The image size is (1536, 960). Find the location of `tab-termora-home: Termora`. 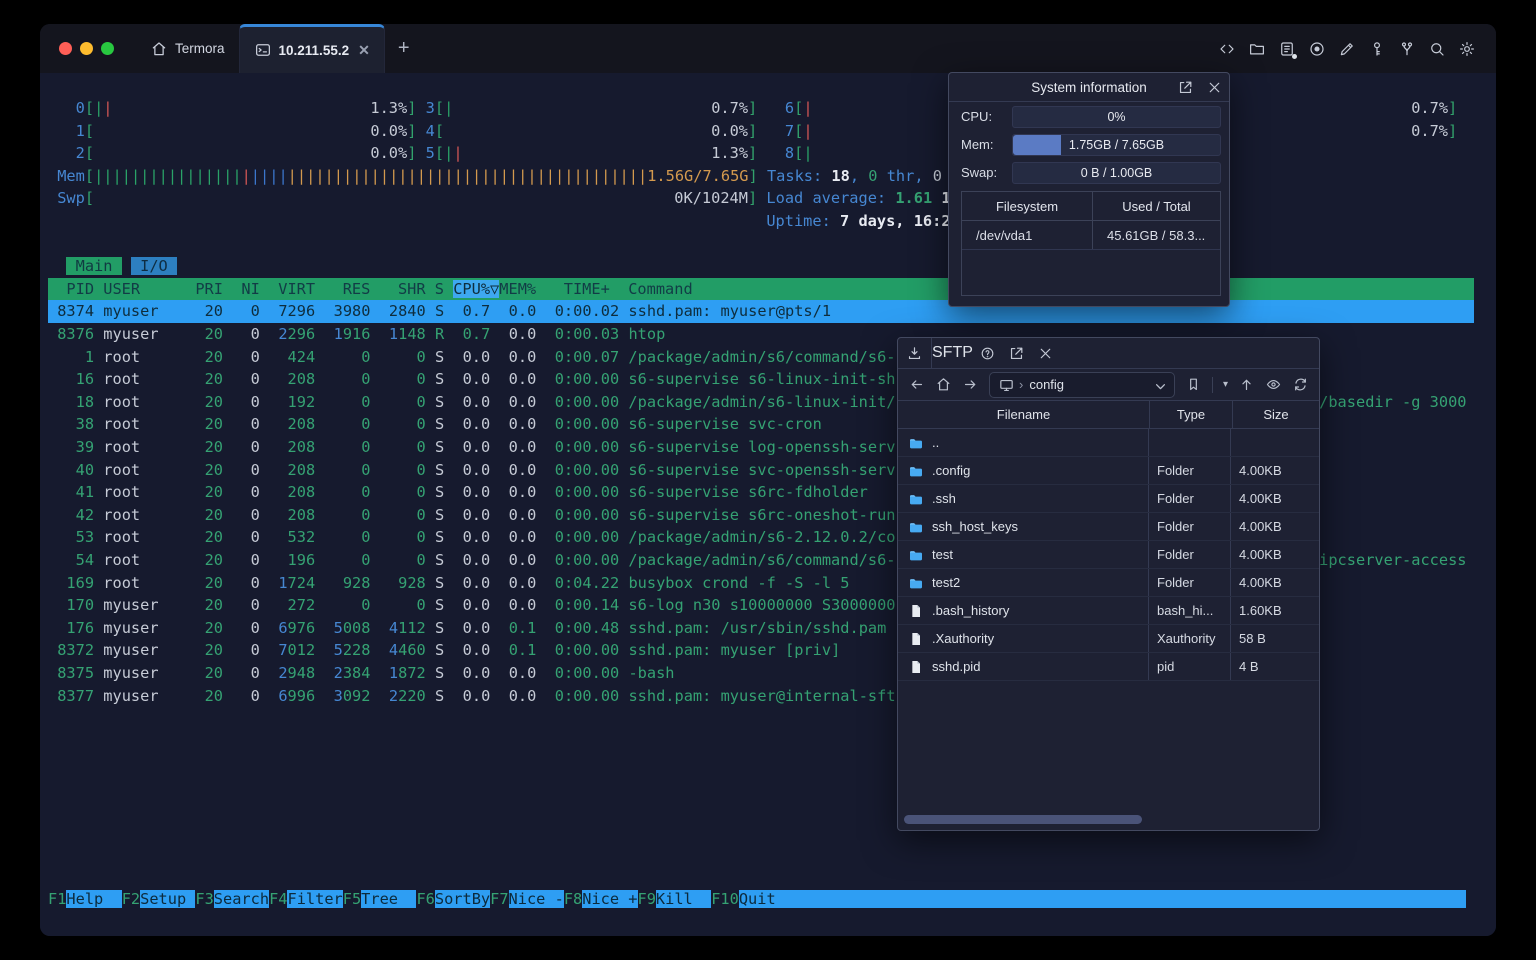

tab-termora-home: Termora is located at coordinates (187, 48).